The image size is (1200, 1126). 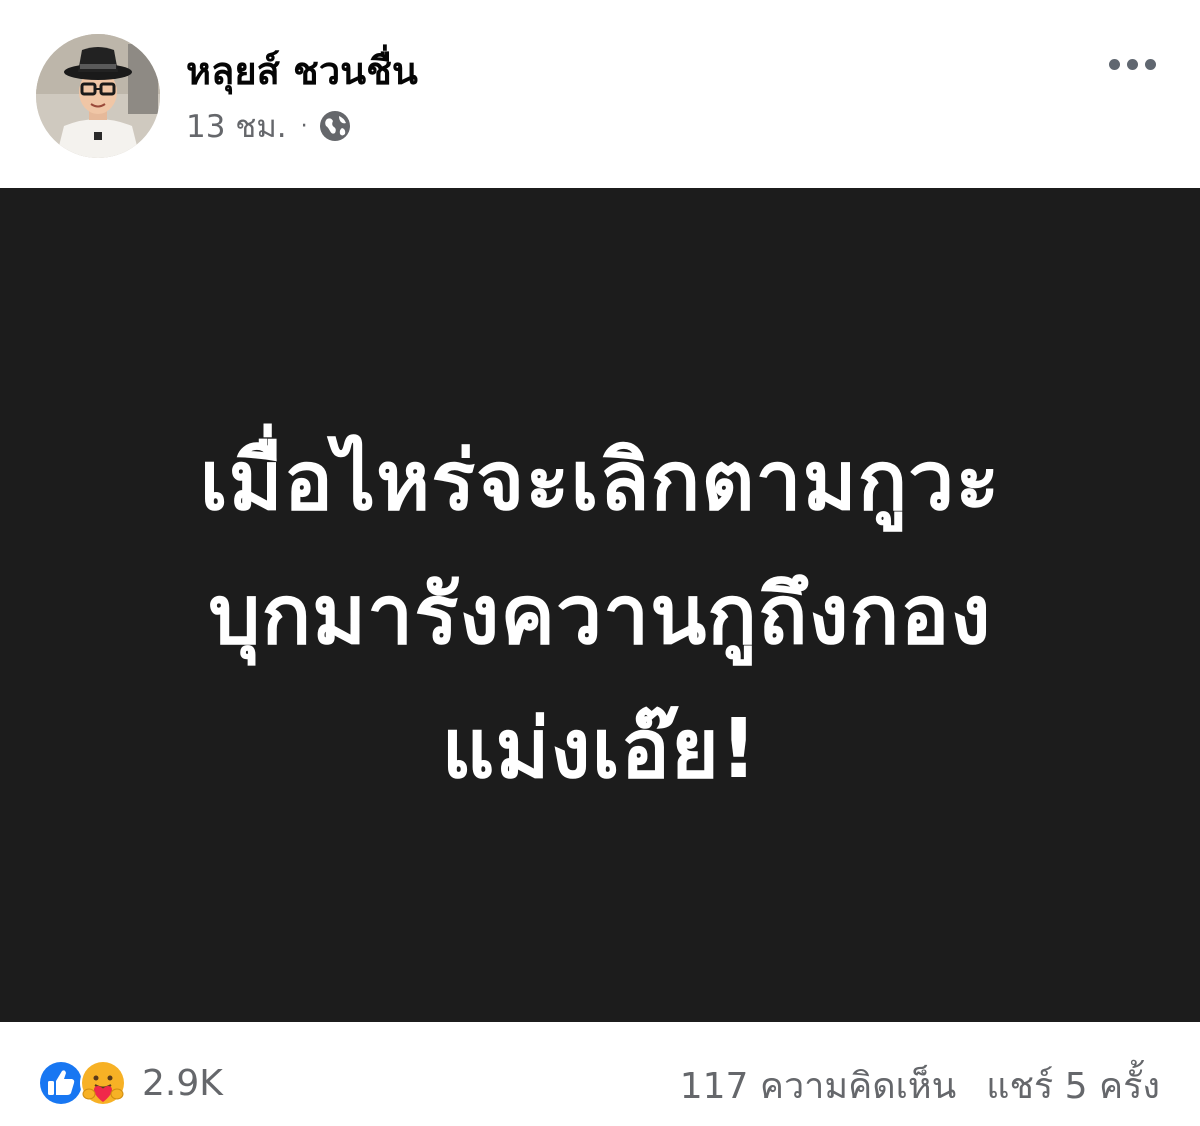 What do you see at coordinates (600, 1074) in the screenshot?
I see `post-footer: 2.9K 117 ความคิดเห็น แชร์ 5 ครั้ง` at bounding box center [600, 1074].